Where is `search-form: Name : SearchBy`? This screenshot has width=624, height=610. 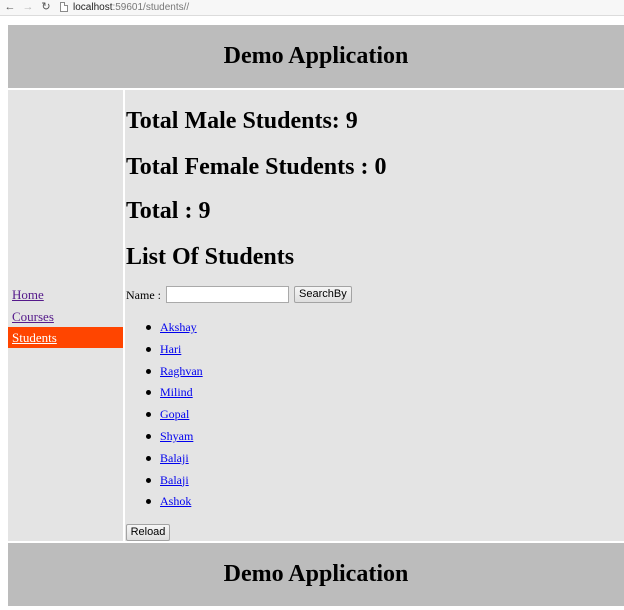 search-form: Name : SearchBy is located at coordinates (239, 295).